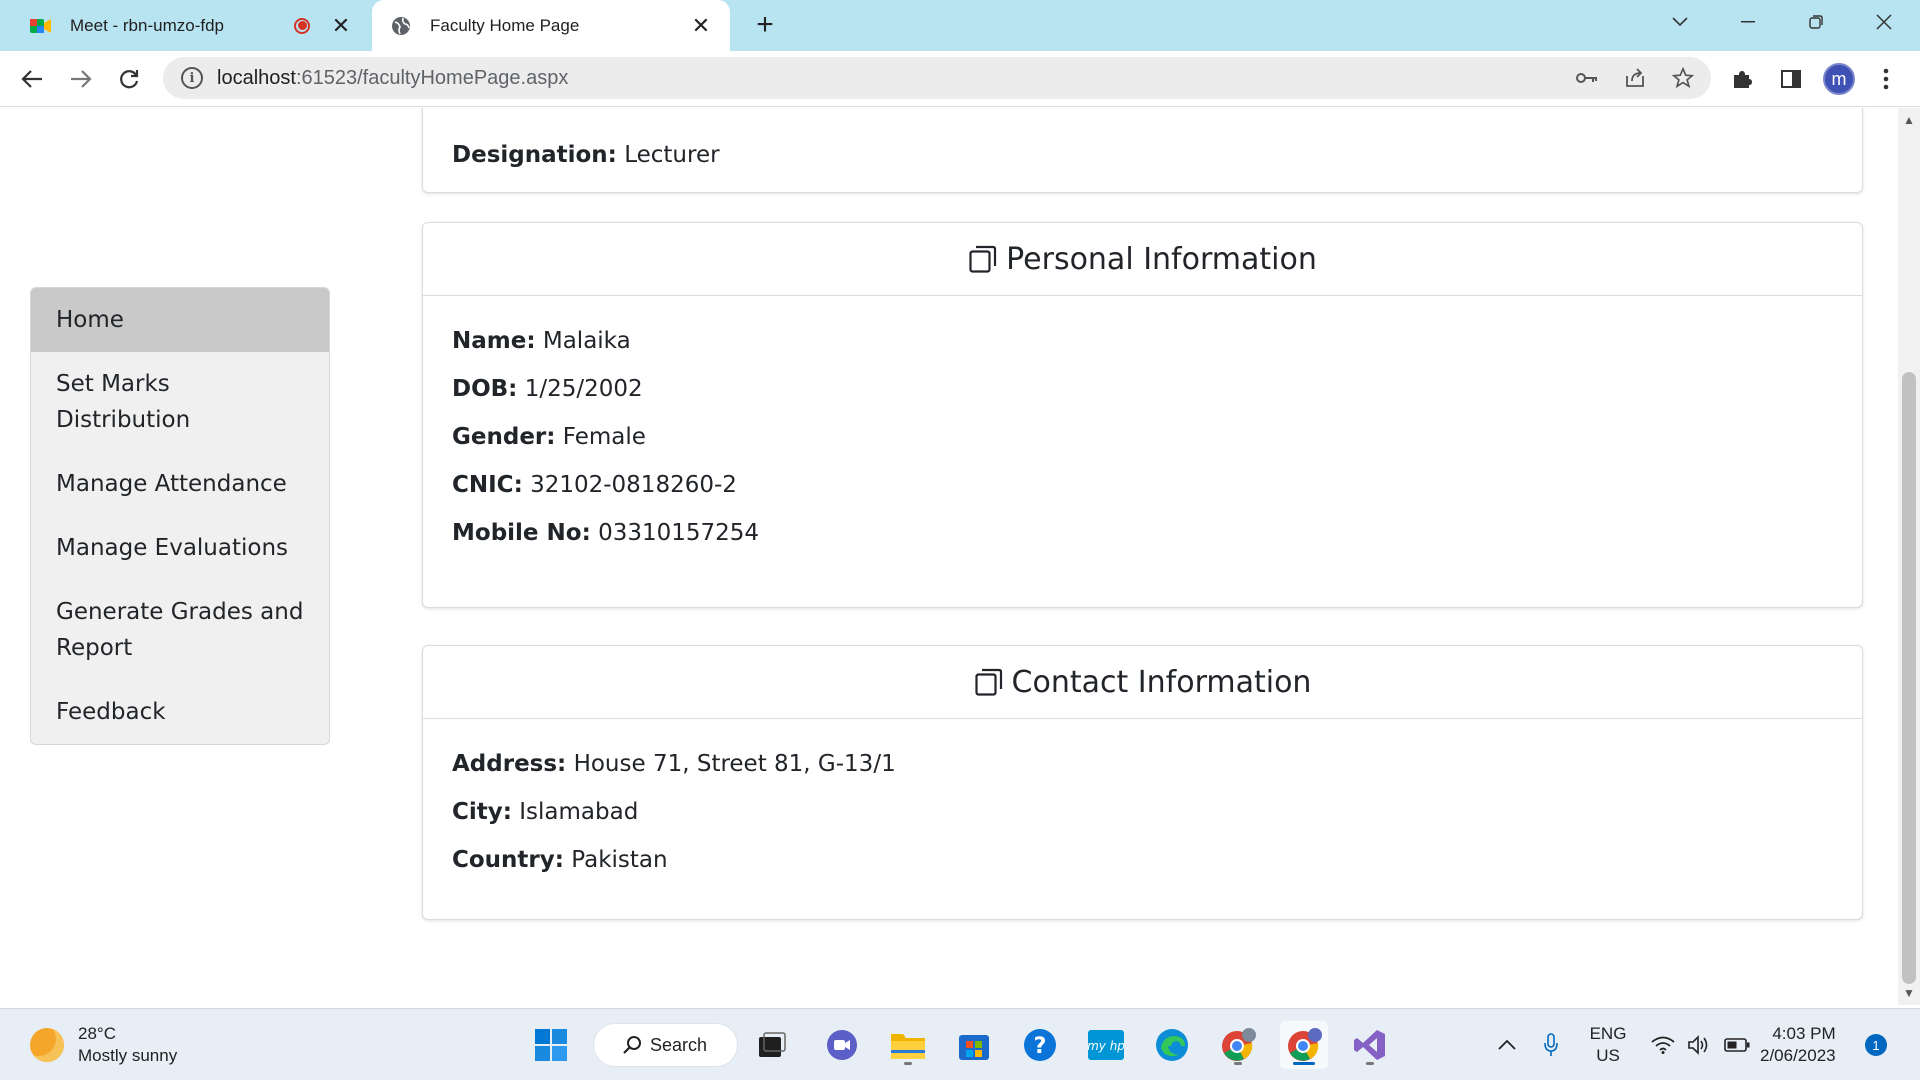  Describe the element at coordinates (772, 1045) in the screenshot. I see `task-view-icon` at that location.